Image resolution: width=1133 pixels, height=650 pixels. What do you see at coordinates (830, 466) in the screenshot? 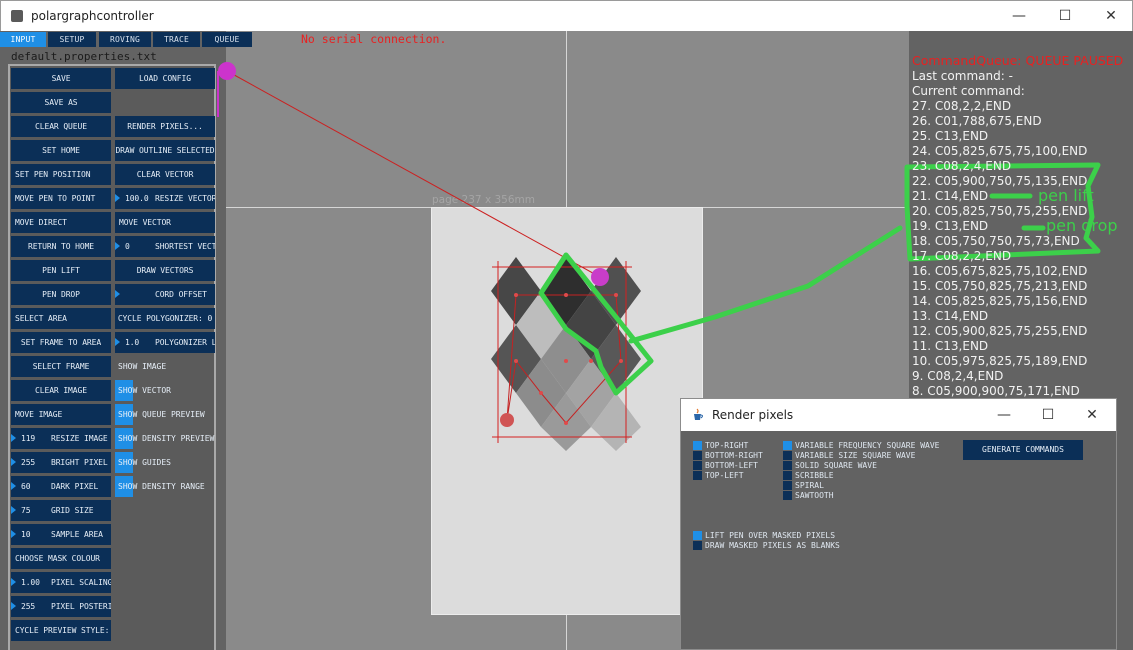
I see `style-solid-square-radio: SOLID SQUARE WAVE` at bounding box center [830, 466].